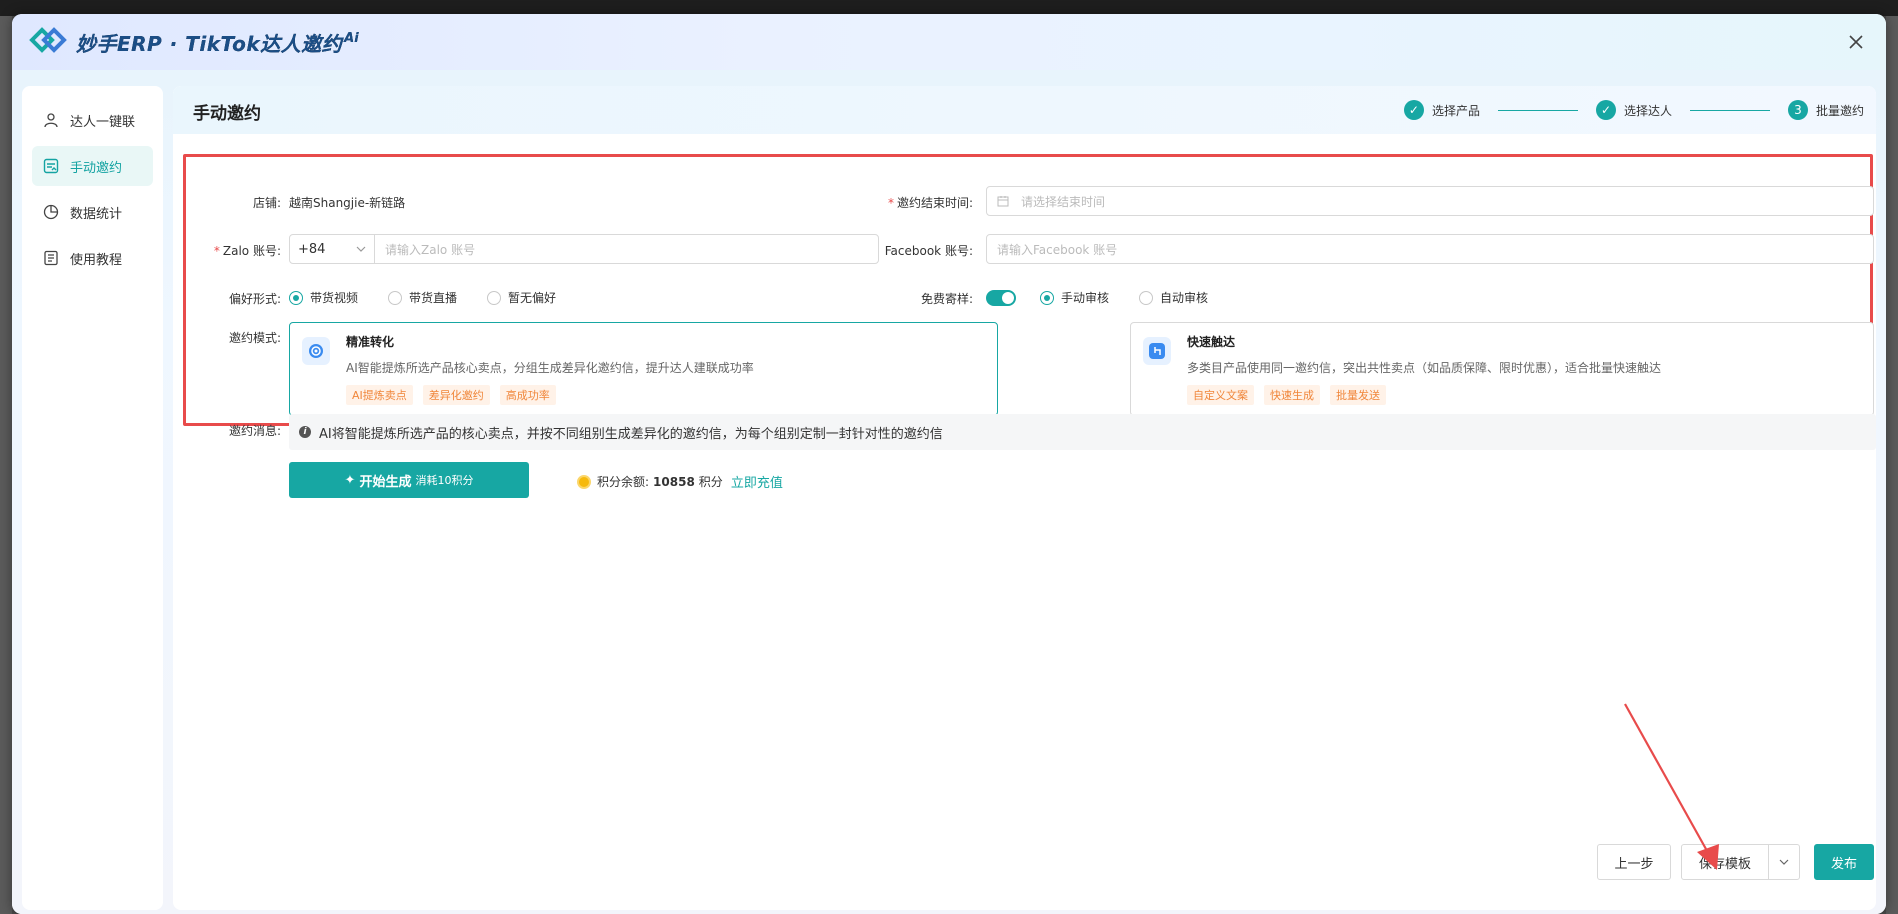  What do you see at coordinates (1725, 862) in the screenshot?
I see `save-template-button: 保存模板` at bounding box center [1725, 862].